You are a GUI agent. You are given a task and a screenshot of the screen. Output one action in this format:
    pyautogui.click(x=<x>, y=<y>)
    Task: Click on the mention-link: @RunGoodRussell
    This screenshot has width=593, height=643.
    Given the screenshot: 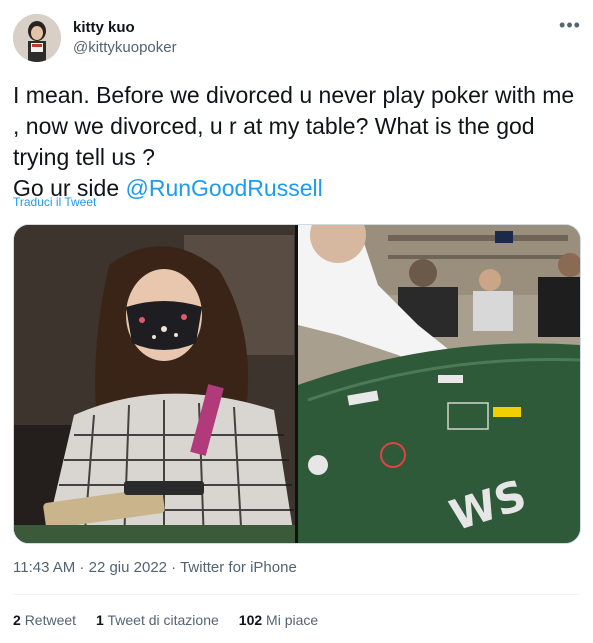 What is the action you would take?
    pyautogui.click(x=224, y=188)
    